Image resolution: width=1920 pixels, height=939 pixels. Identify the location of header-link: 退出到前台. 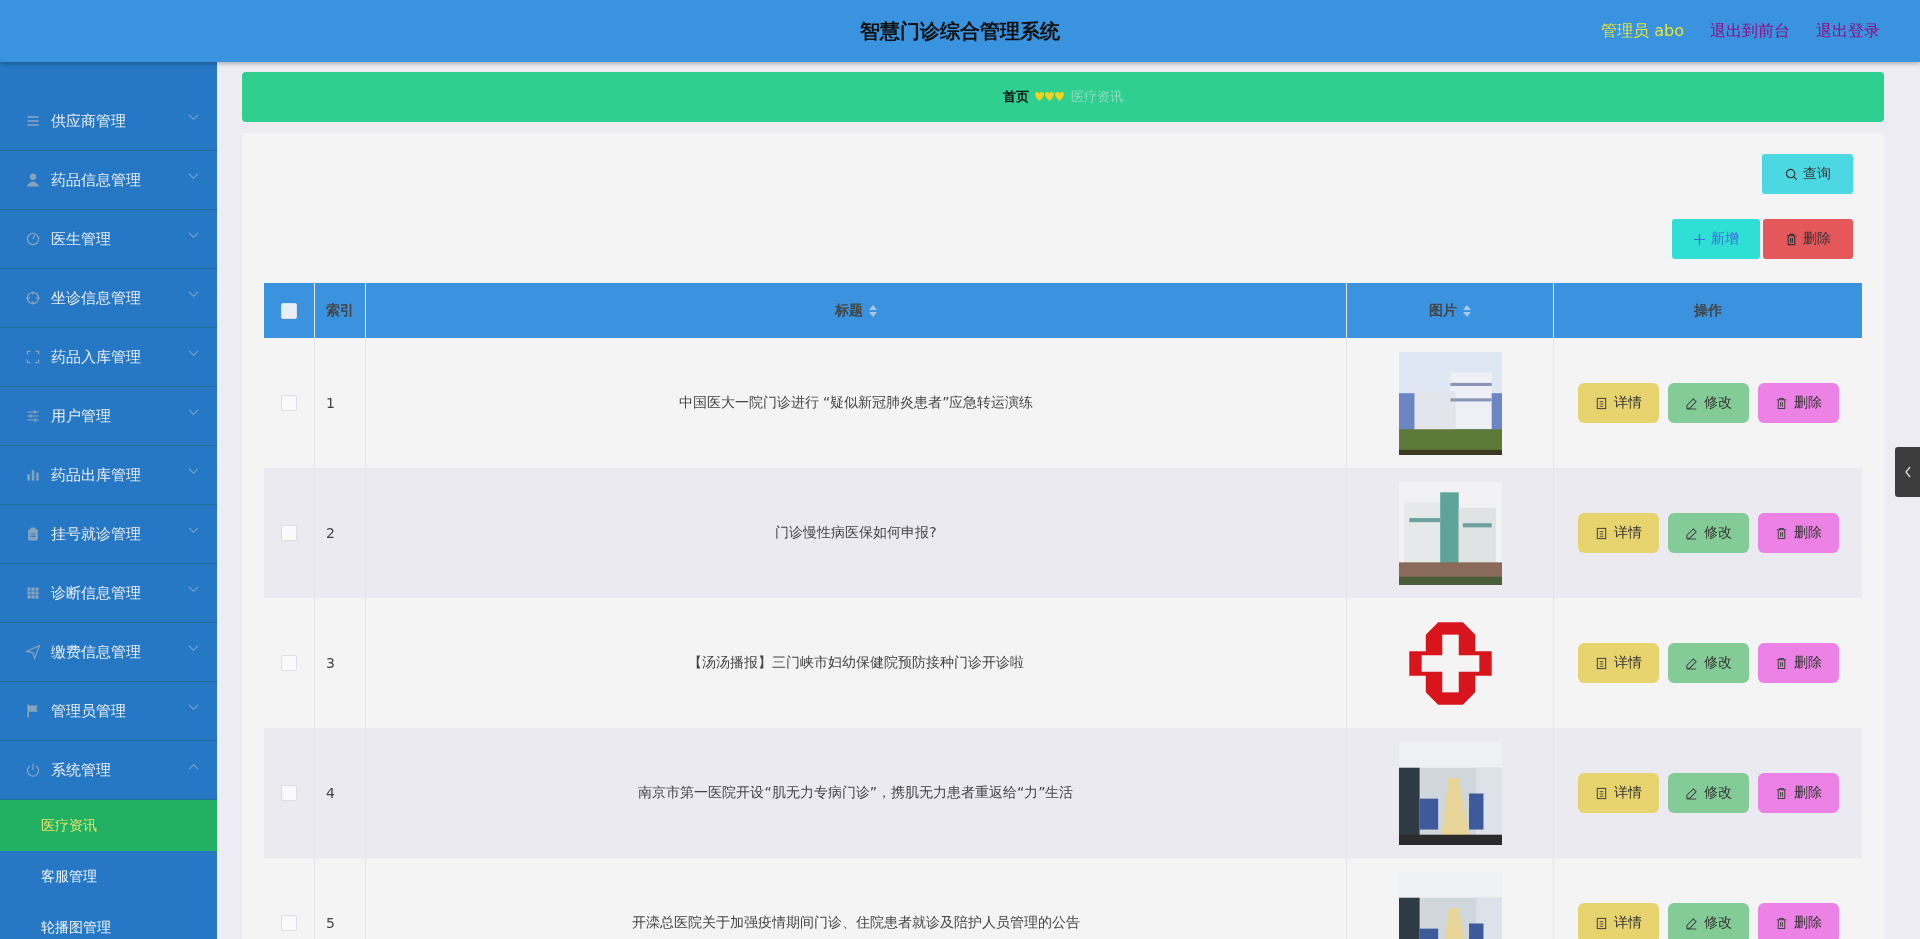
(1750, 31).